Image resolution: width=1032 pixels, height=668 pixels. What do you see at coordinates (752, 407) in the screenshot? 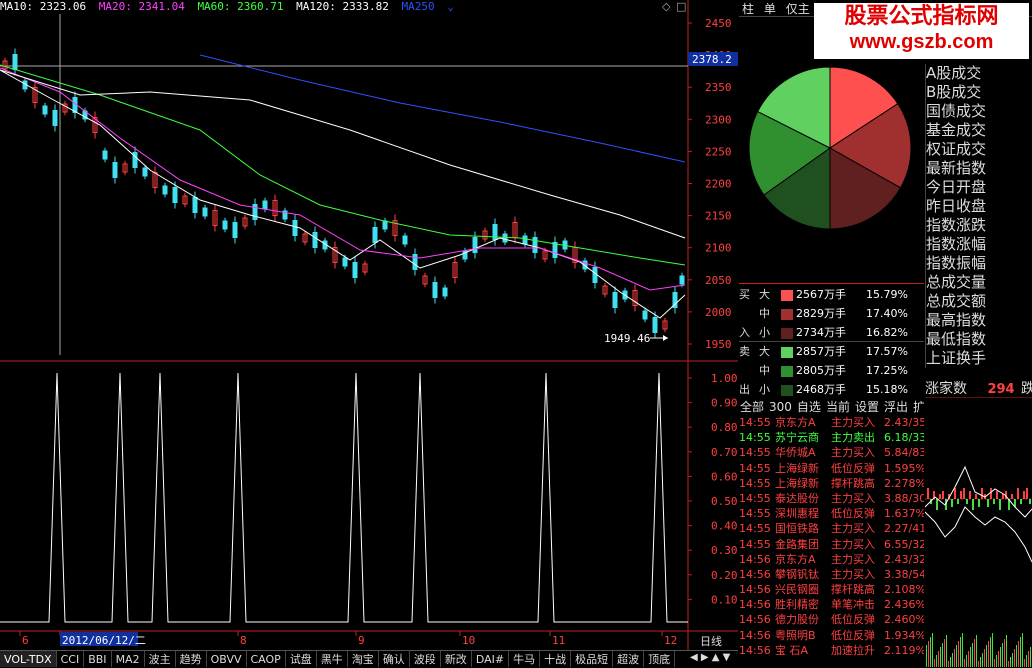
I see `tick-tab: 全部` at bounding box center [752, 407].